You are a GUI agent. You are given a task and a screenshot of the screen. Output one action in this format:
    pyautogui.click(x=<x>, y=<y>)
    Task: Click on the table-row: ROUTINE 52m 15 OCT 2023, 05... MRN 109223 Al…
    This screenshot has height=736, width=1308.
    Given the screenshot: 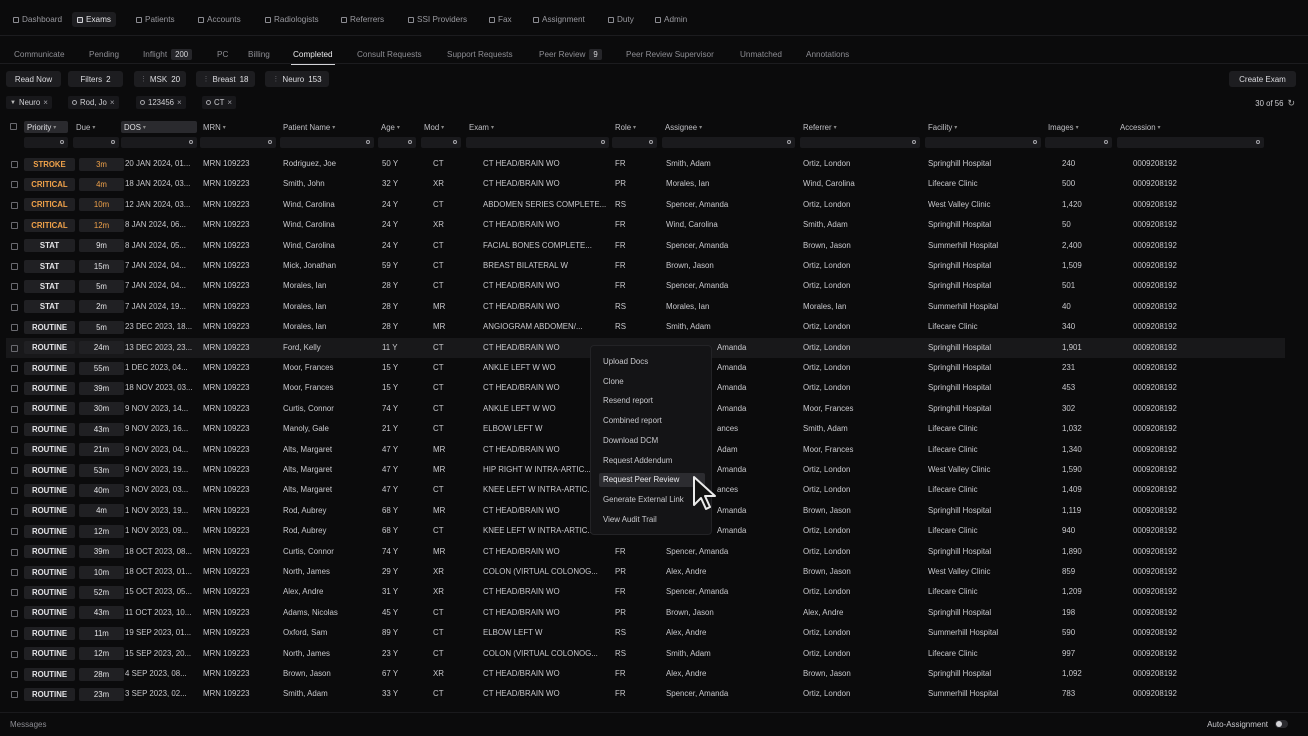 What is the action you would take?
    pyautogui.click(x=645, y=592)
    